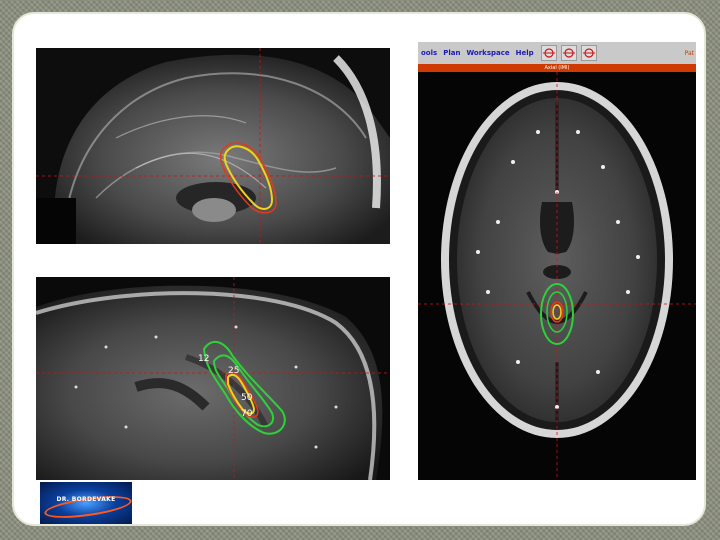 The image size is (720, 540). Describe the element at coordinates (557, 68) in the screenshot. I see `view-label: Axial (IMI)` at that location.